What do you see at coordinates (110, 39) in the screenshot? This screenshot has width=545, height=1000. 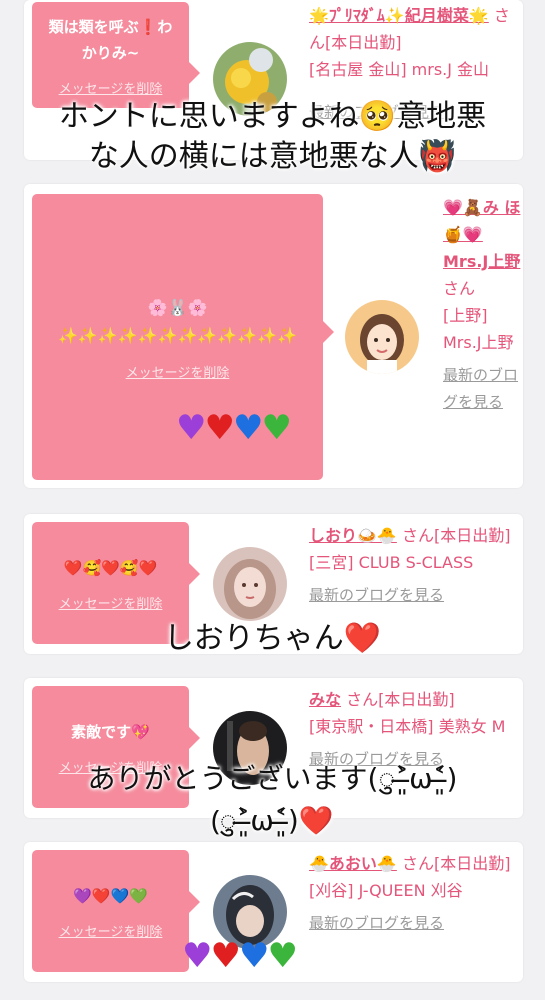 I see `message-text: 類は類を呼ぶ❗️わかりみ~` at bounding box center [110, 39].